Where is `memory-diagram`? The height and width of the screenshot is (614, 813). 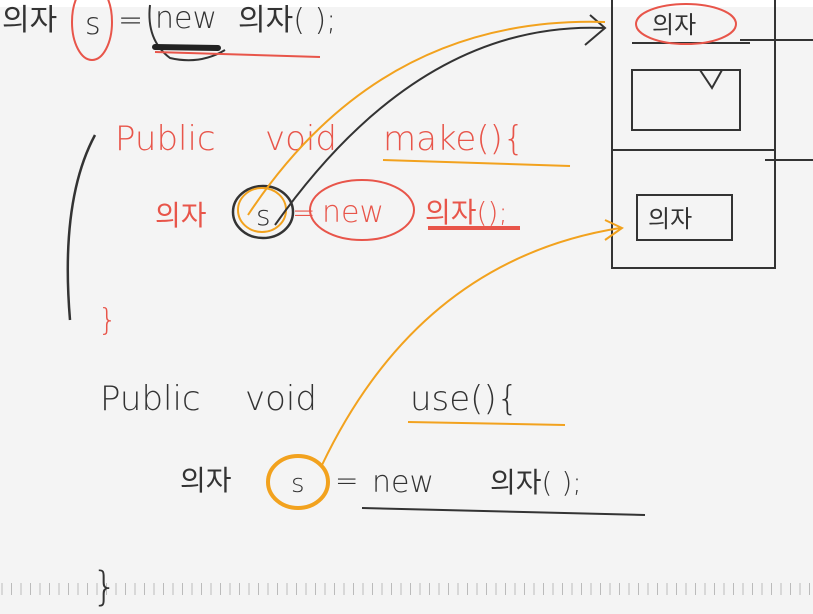 memory-diagram is located at coordinates (712, 134).